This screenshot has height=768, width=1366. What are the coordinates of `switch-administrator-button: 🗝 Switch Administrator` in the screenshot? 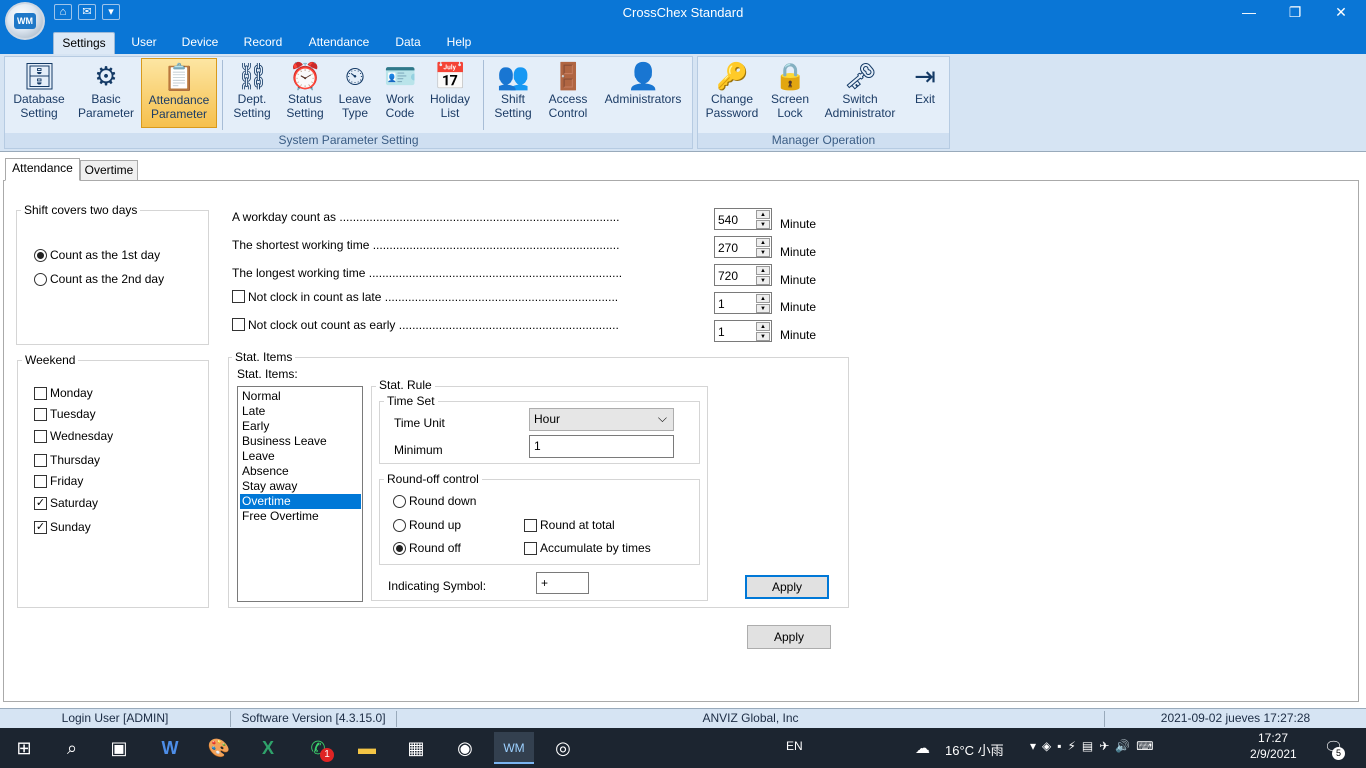 It's located at (860, 93).